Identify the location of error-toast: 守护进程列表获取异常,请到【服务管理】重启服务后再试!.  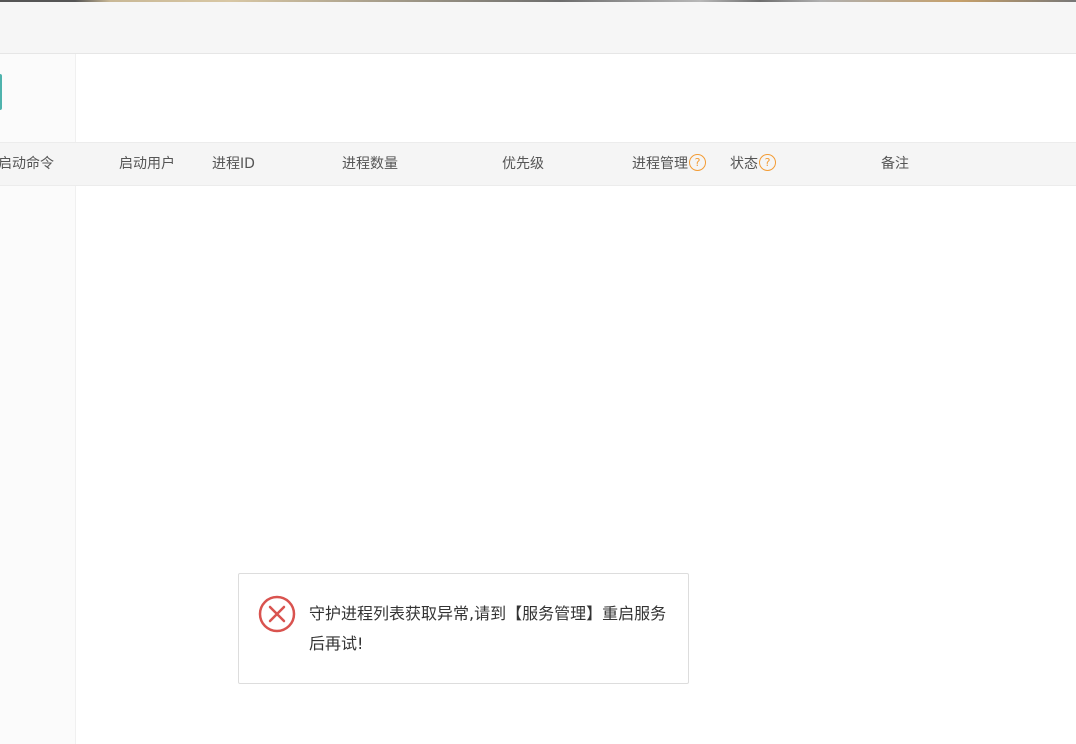
(463, 628).